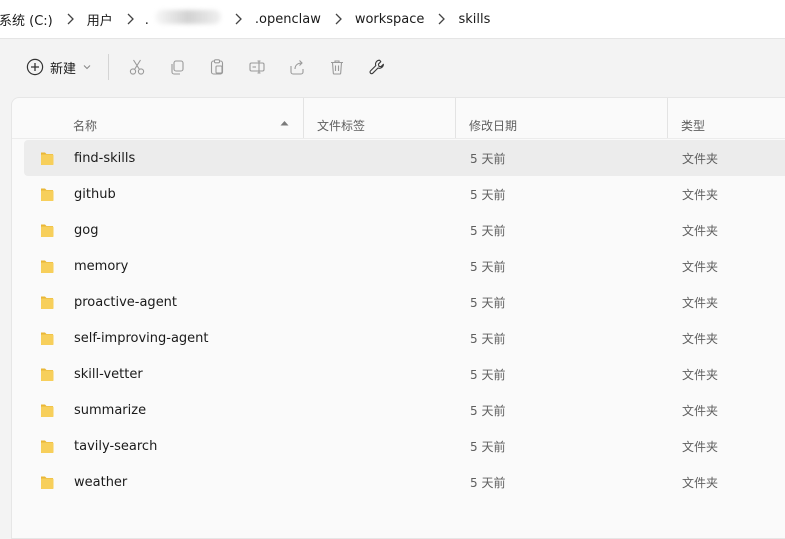 This screenshot has width=785, height=539. What do you see at coordinates (108, 374) in the screenshot?
I see `file-name: skill-vetter` at bounding box center [108, 374].